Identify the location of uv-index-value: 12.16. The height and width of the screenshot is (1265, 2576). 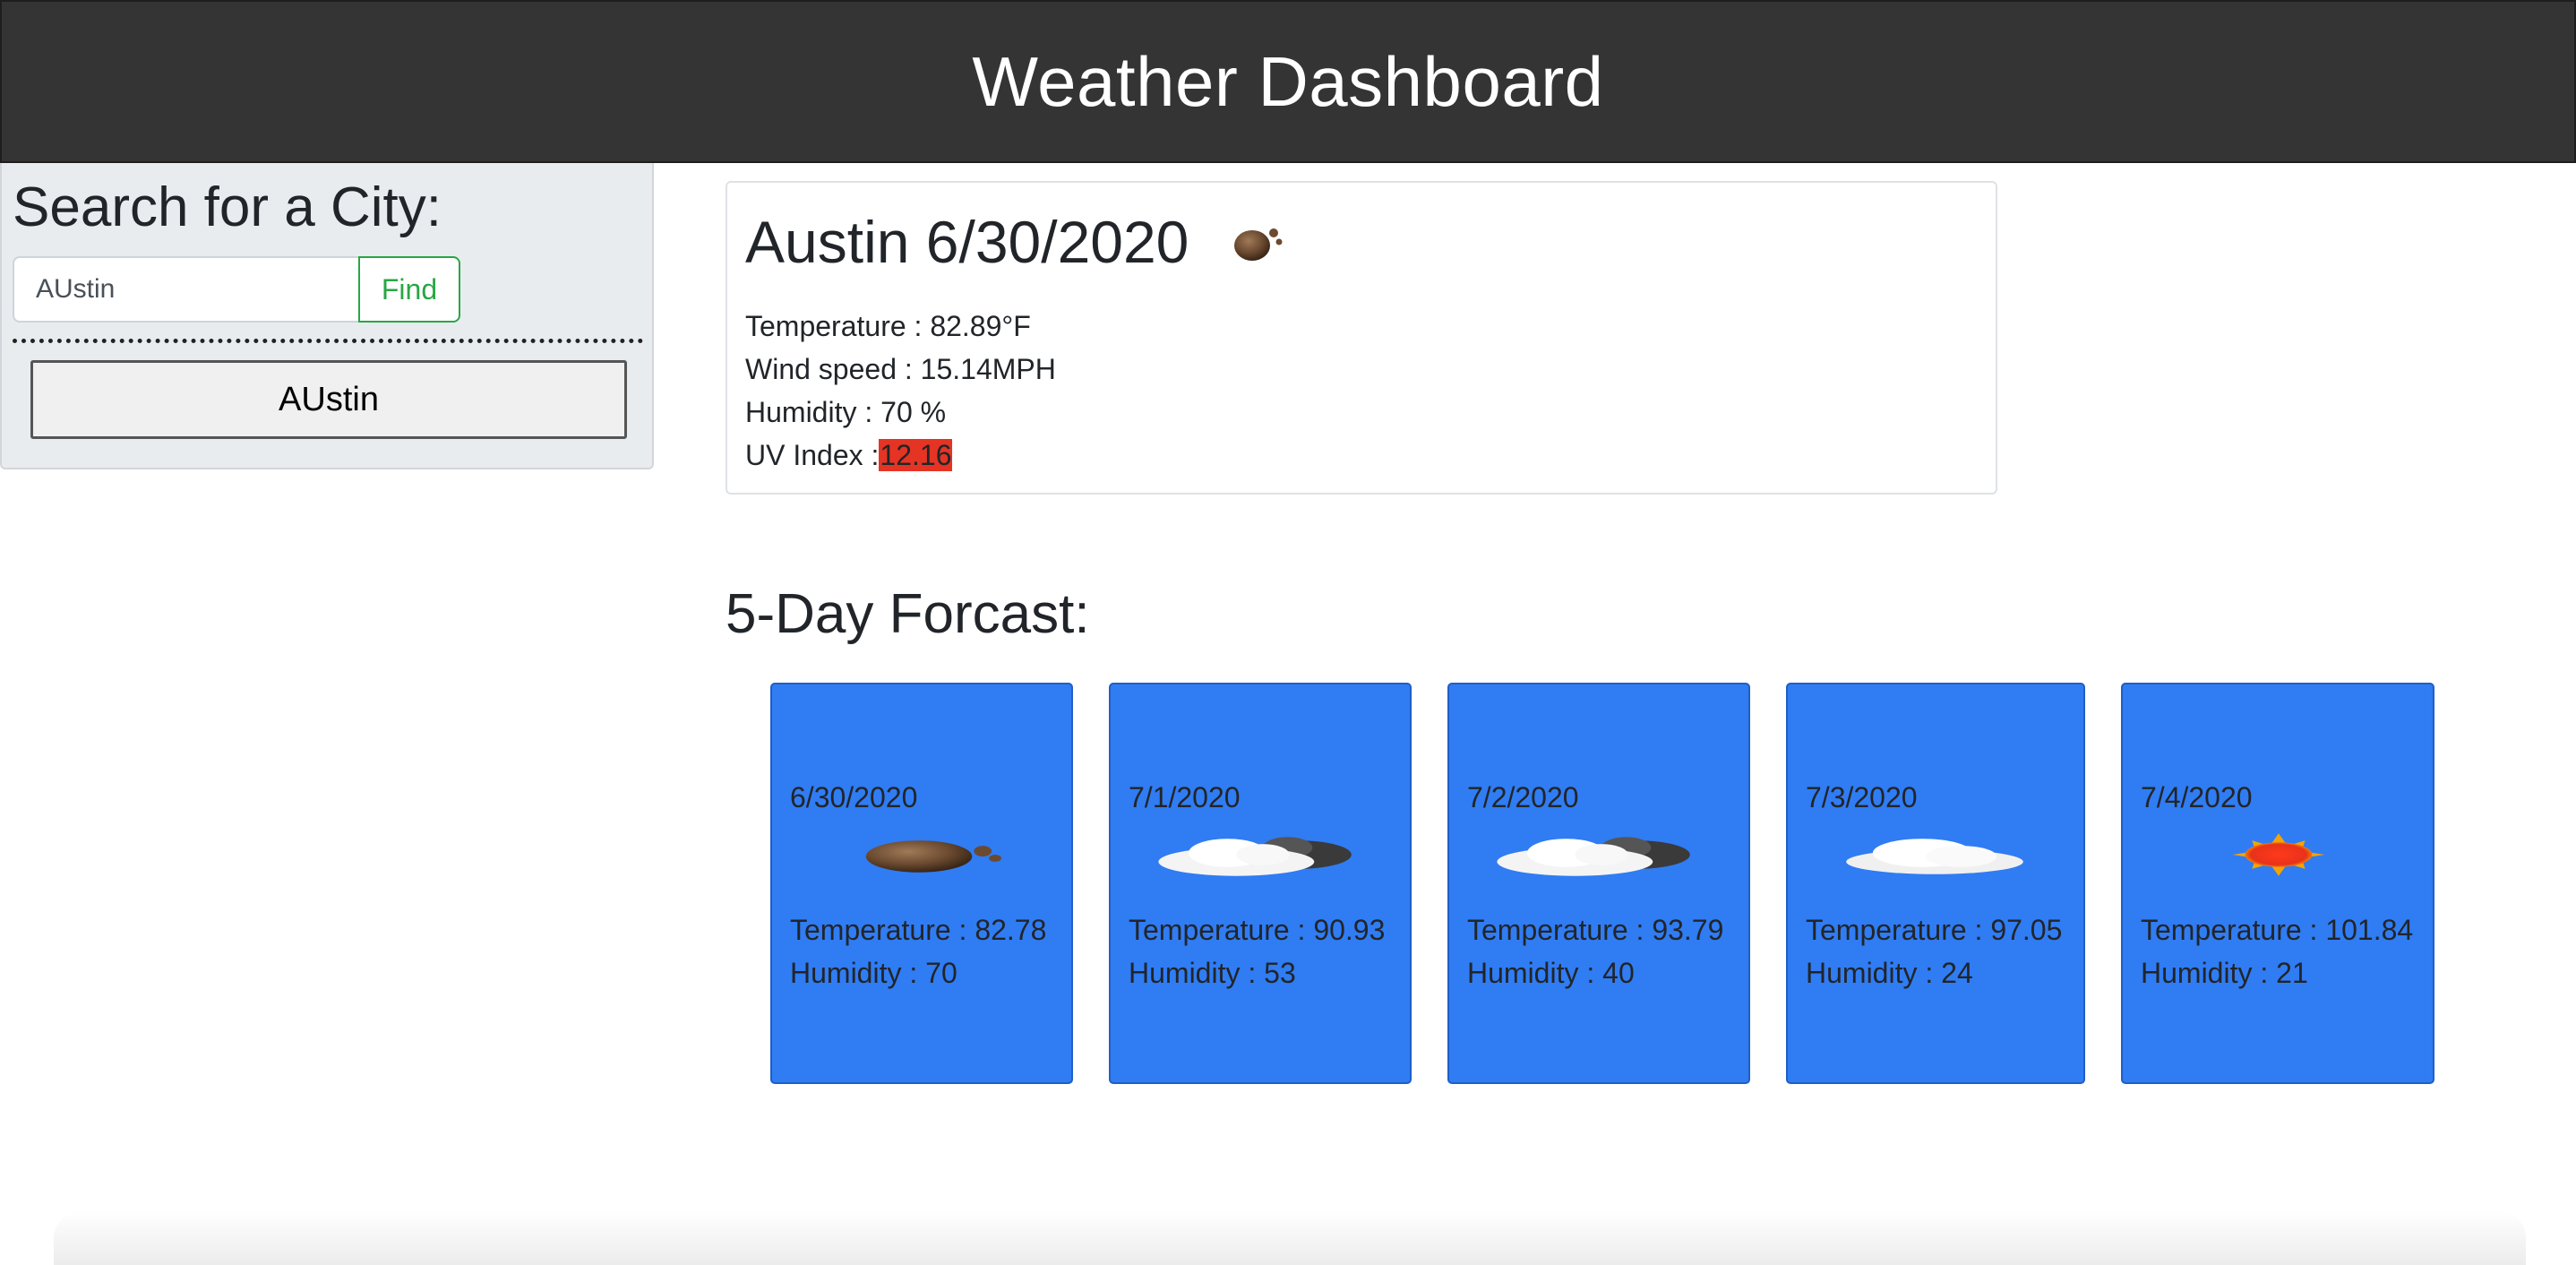
(916, 455).